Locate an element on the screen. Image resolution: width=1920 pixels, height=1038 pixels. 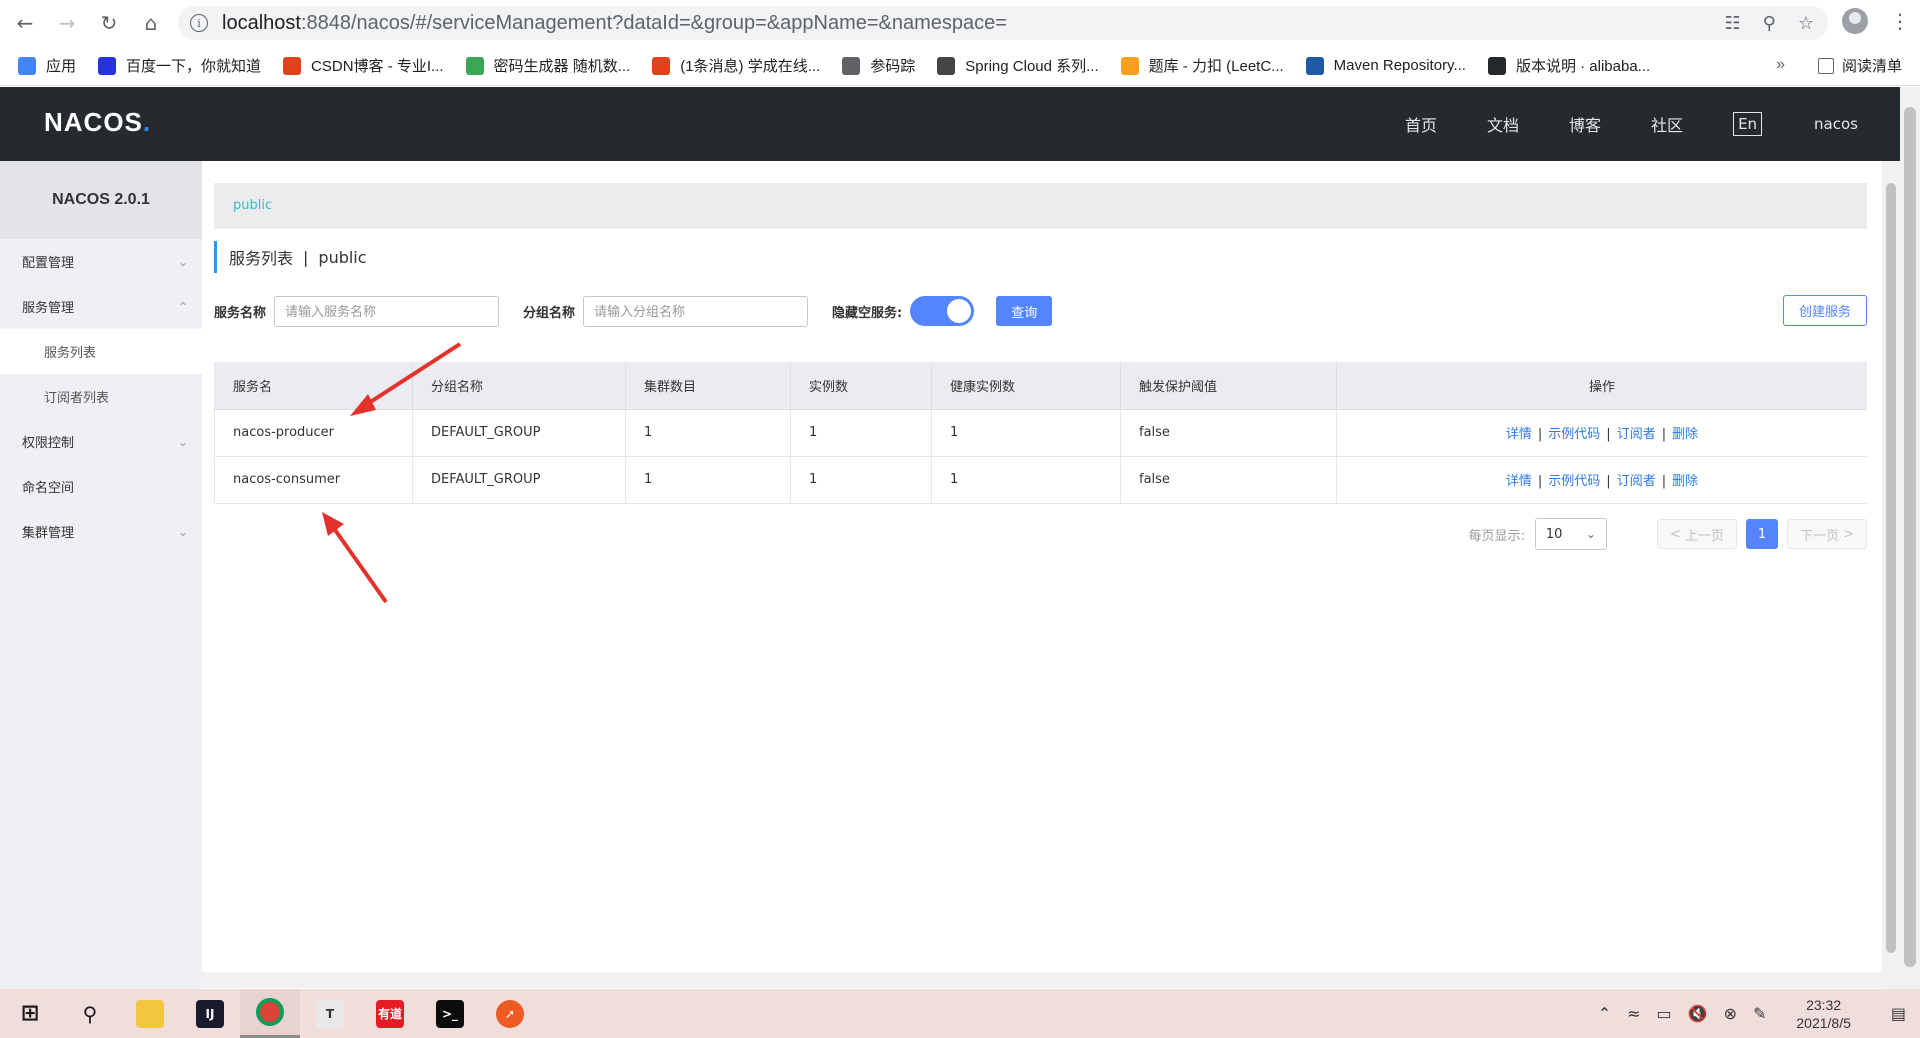
content-scrollbar is located at coordinates (1891, 575).